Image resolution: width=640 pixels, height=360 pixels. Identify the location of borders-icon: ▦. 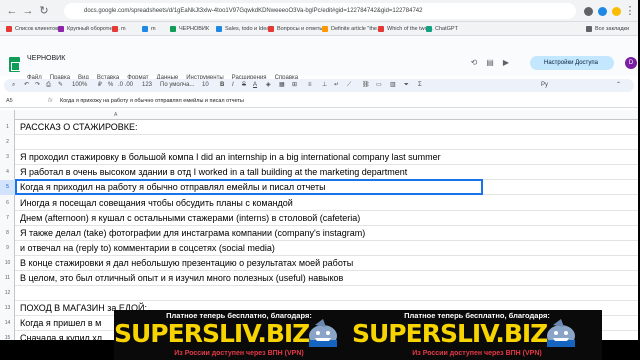
(282, 85).